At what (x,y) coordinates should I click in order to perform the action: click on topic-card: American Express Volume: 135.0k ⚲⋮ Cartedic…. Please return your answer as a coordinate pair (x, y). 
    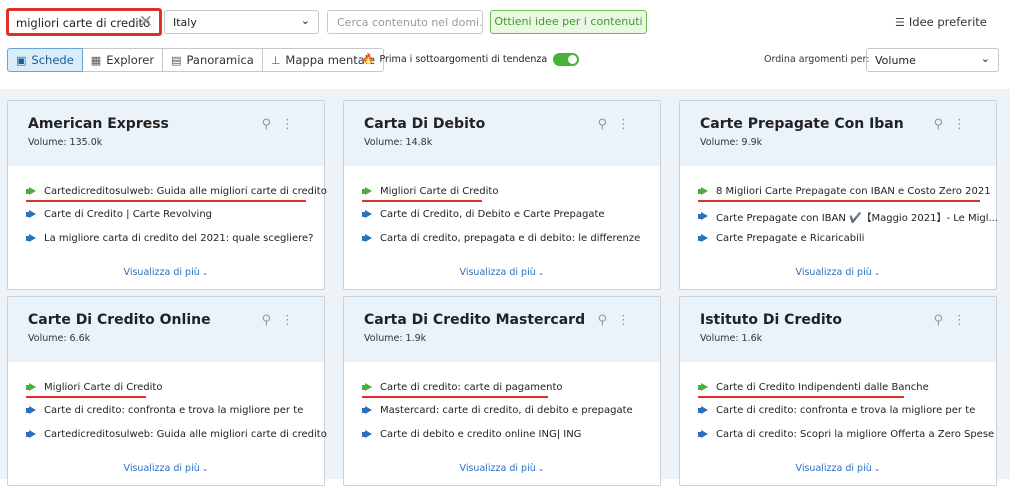
    Looking at the image, I should click on (167, 195).